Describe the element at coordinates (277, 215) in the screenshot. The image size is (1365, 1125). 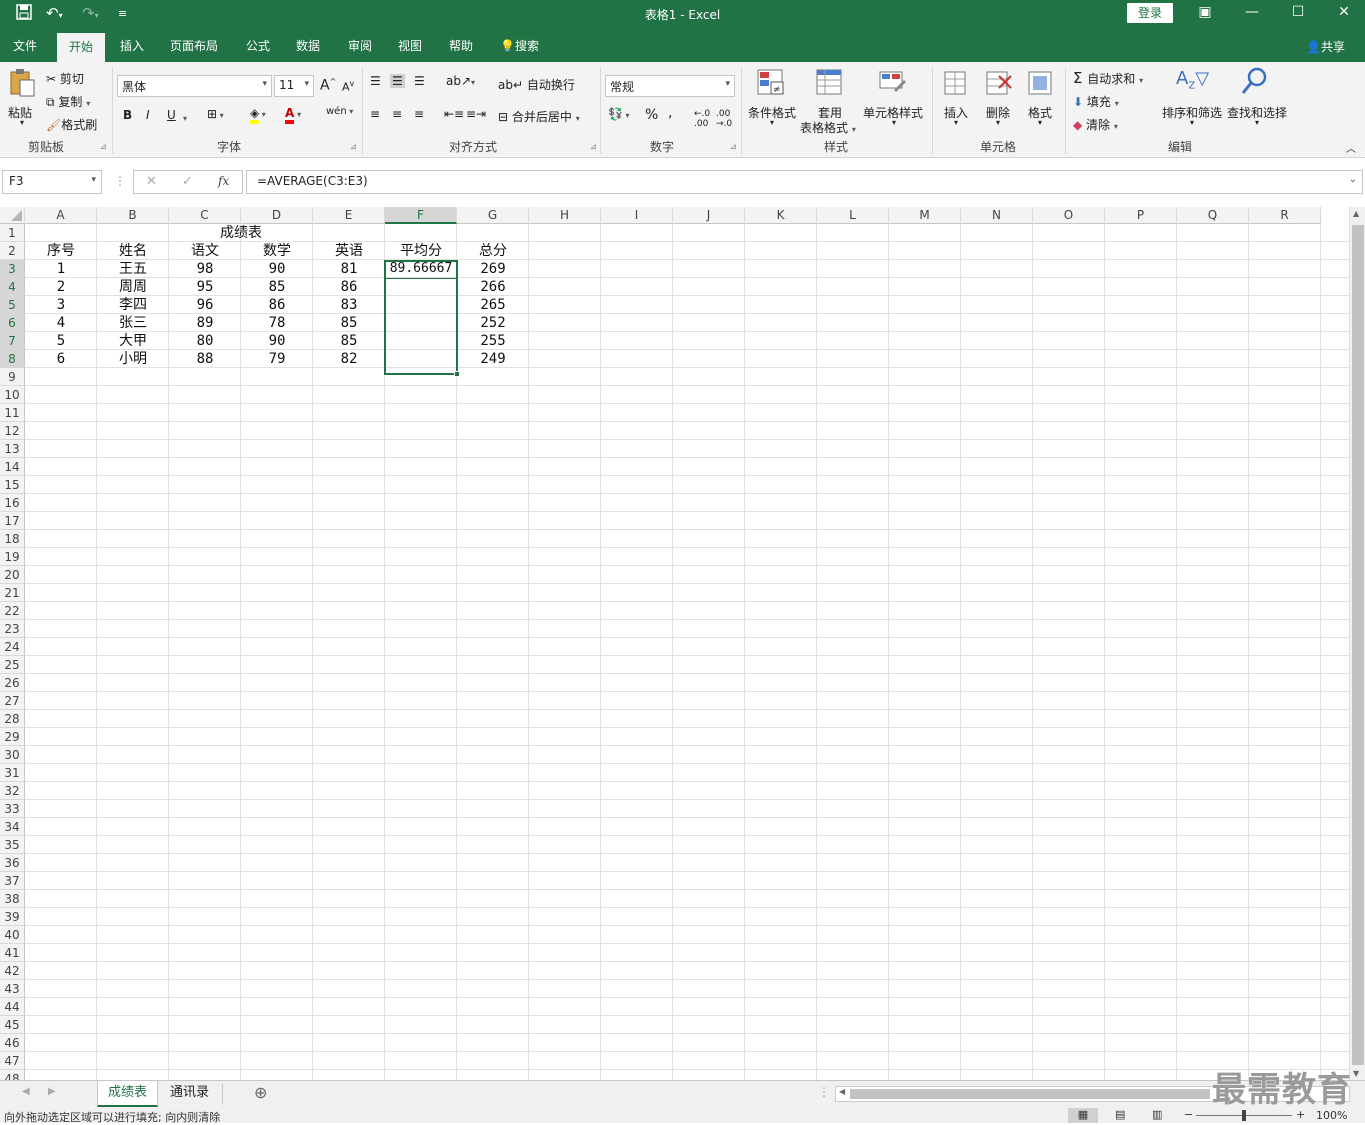
I see `column-header-d: D` at that location.